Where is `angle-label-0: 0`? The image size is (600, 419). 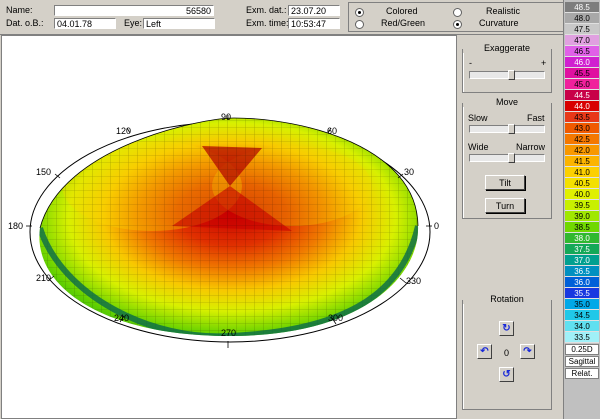
angle-label-0: 0 is located at coordinates (437, 226).